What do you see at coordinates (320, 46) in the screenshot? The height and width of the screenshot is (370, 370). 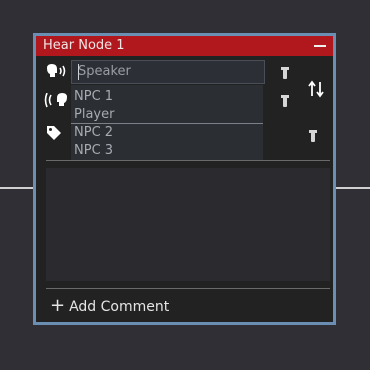 I see `minimize-icon` at bounding box center [320, 46].